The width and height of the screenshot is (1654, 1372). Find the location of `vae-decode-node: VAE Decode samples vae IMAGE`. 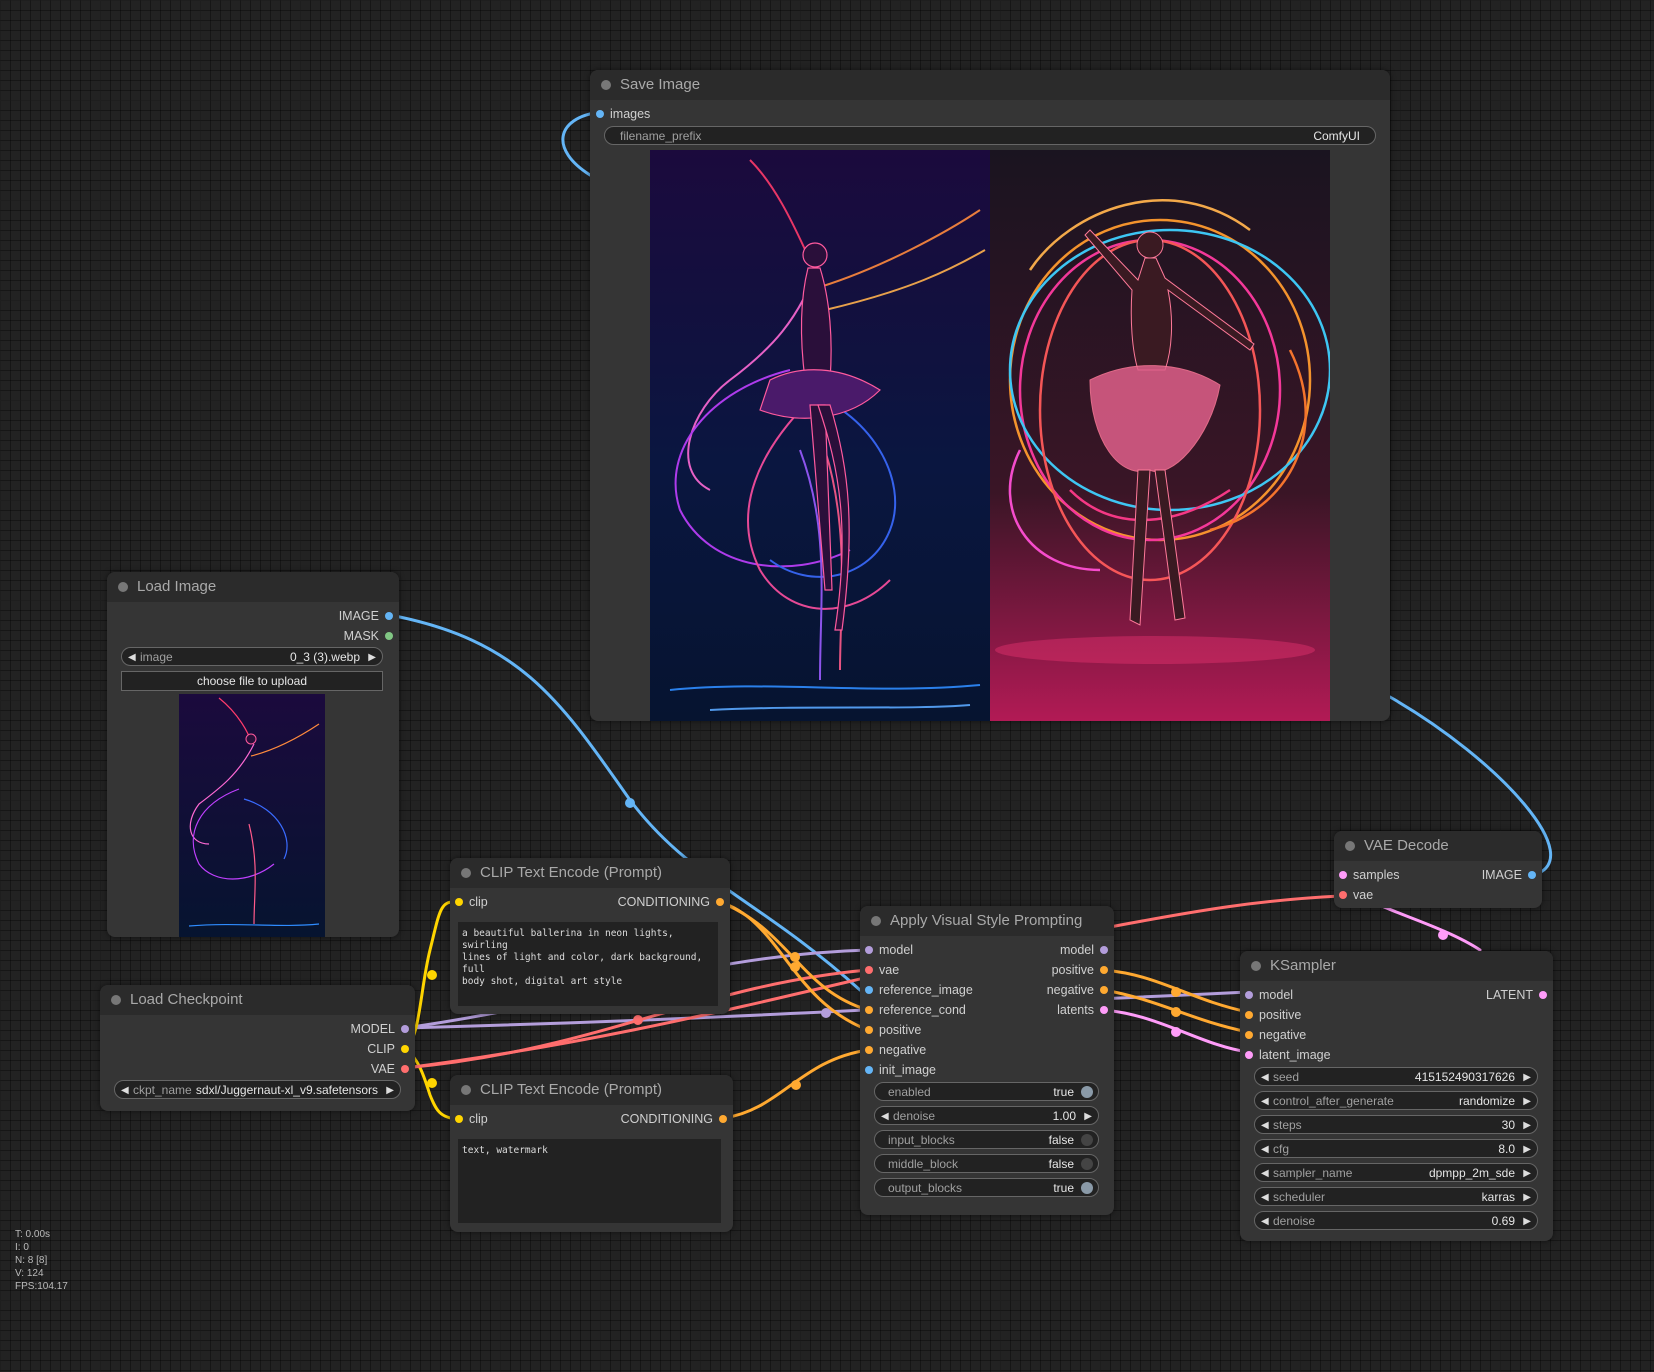

vae-decode-node: VAE Decode samples vae IMAGE is located at coordinates (1438, 869).